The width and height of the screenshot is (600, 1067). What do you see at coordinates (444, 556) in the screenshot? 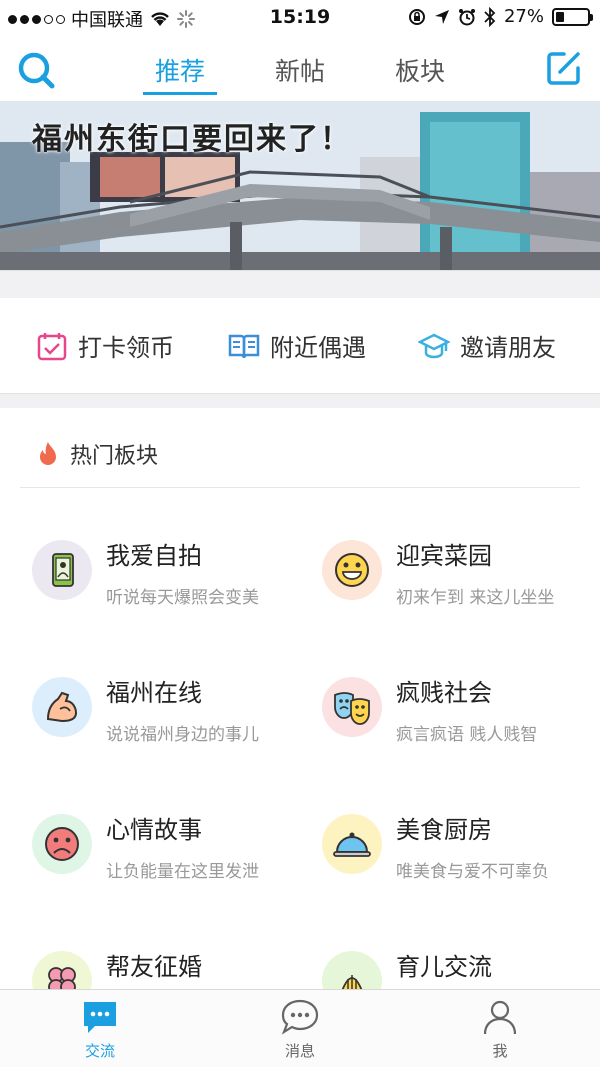
I see `board-name: 迎宾菜园` at bounding box center [444, 556].